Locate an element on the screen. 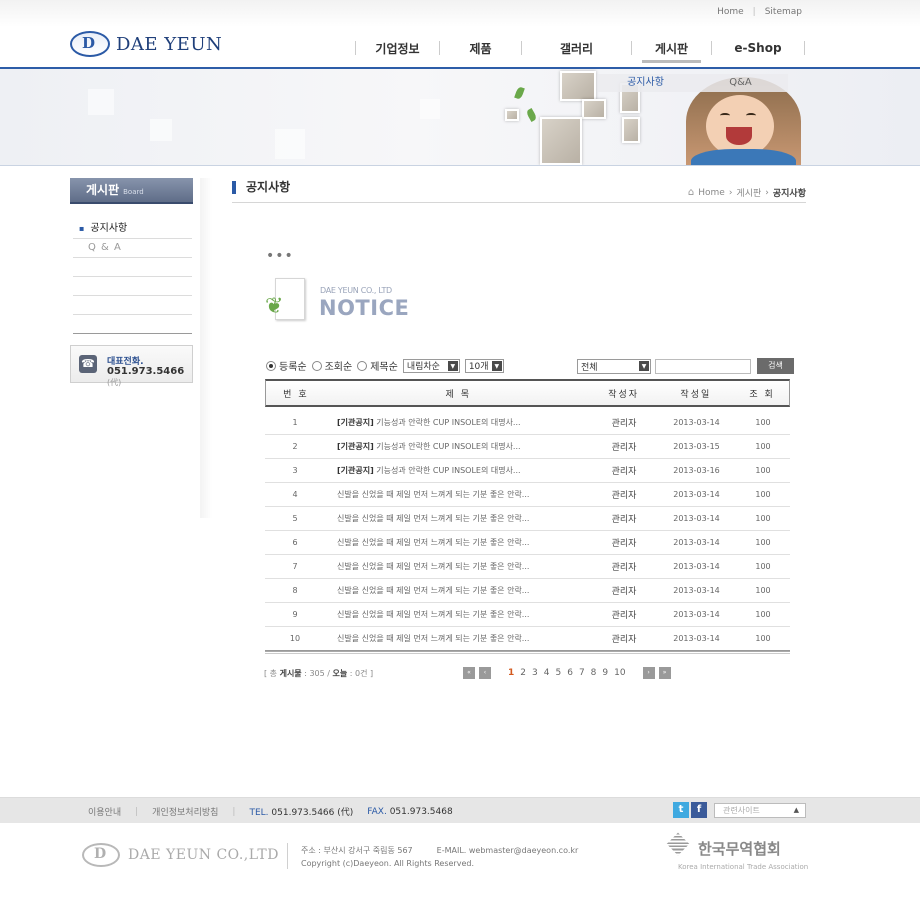 The width and height of the screenshot is (920, 905). subnav-notice: 공지사항 is located at coordinates (645, 83).